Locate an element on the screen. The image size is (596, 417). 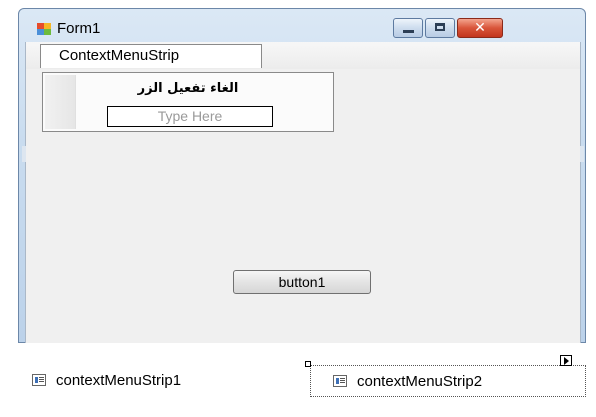
context-menu-strip-tab: ContextMenuStrip is located at coordinates (151, 56).